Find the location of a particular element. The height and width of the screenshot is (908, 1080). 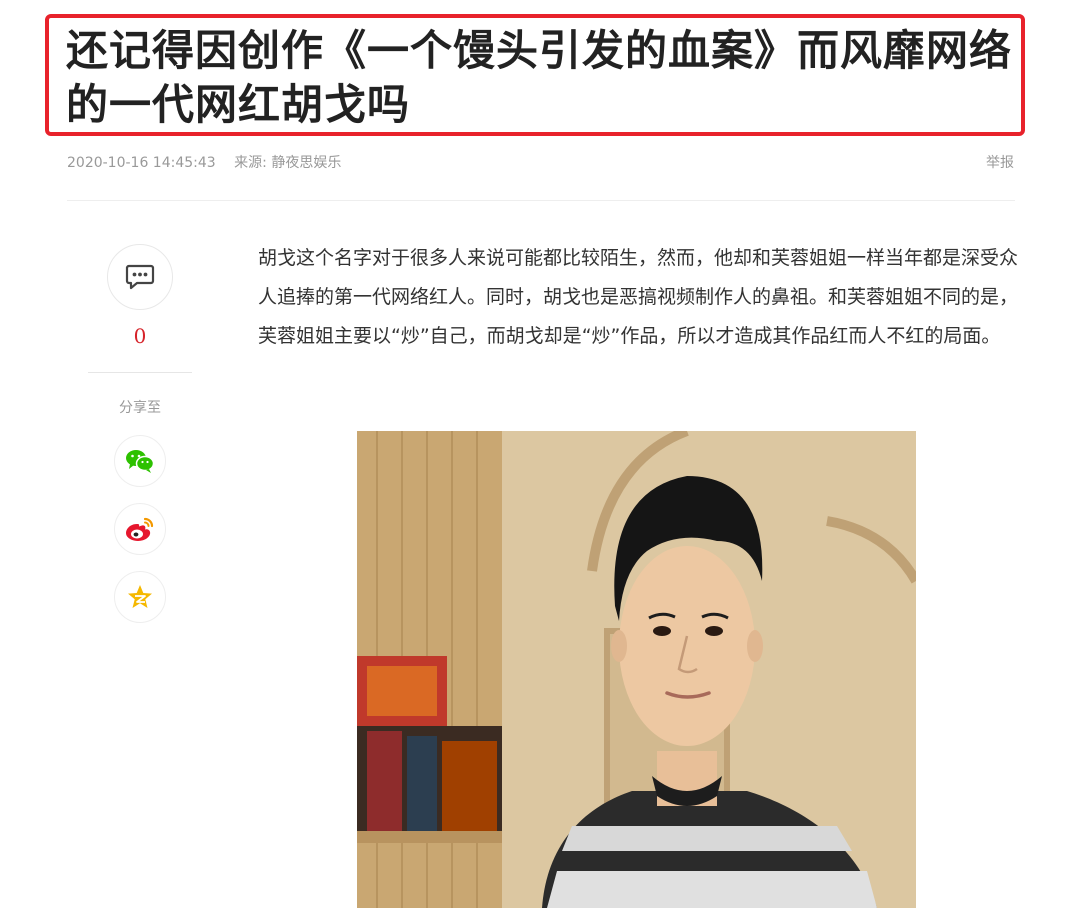

publish-date: 2020-10-16 14:45:43 is located at coordinates (141, 163).